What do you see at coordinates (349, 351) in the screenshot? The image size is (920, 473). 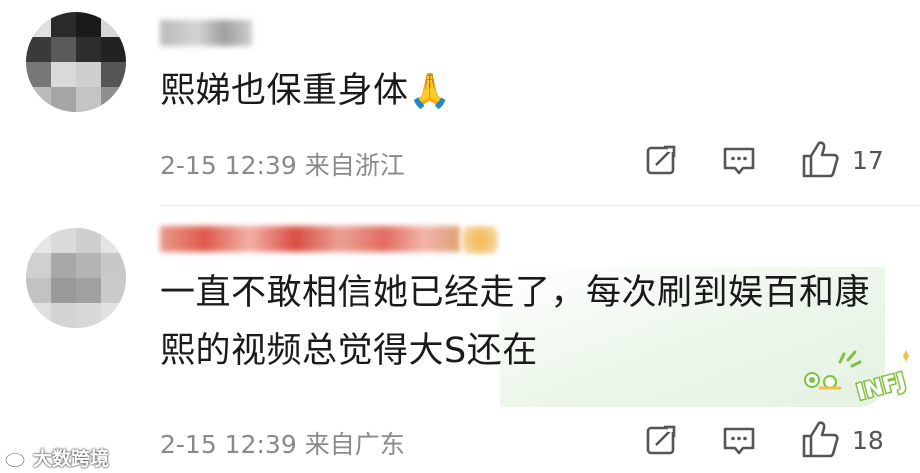 I see `comment-body-line: 熙的视频总觉得大S还在` at bounding box center [349, 351].